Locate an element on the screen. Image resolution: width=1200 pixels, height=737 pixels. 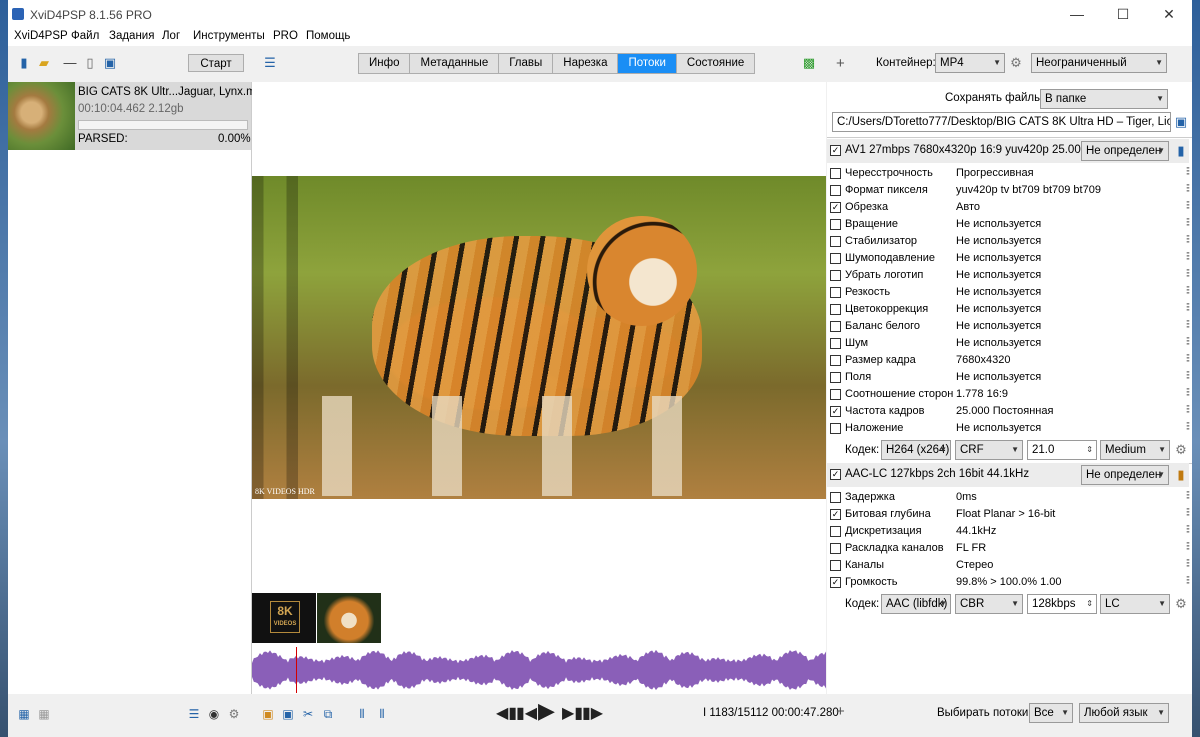
audio-stream-checkbox: ✓ is located at coordinates (835, 474).